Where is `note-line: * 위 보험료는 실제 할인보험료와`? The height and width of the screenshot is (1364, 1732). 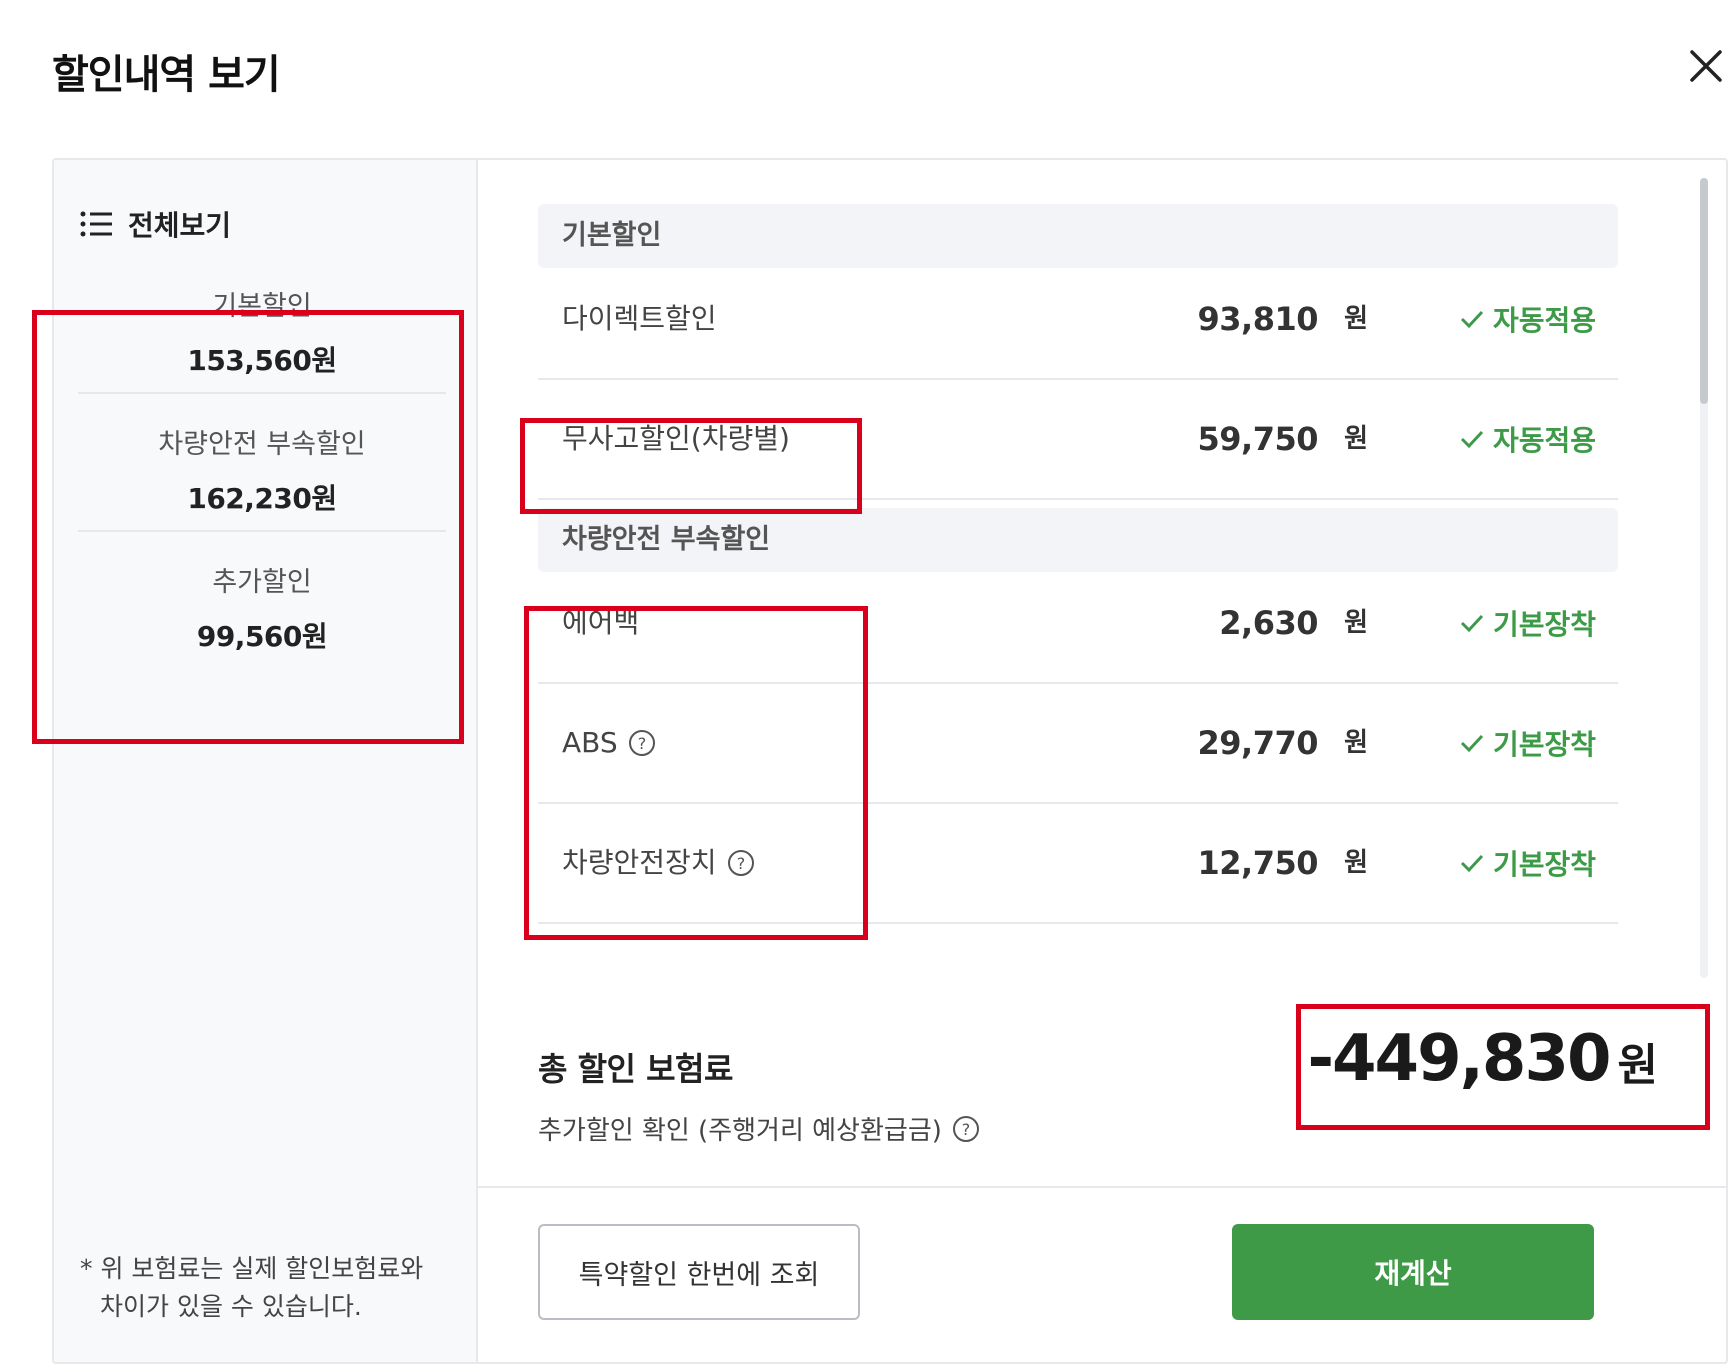 note-line: * 위 보험료는 실제 할인보험료와 is located at coordinates (252, 1268).